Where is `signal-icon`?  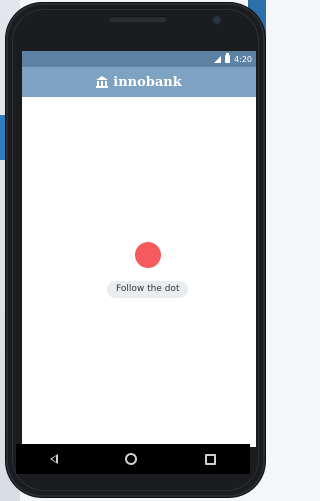 signal-icon is located at coordinates (218, 59).